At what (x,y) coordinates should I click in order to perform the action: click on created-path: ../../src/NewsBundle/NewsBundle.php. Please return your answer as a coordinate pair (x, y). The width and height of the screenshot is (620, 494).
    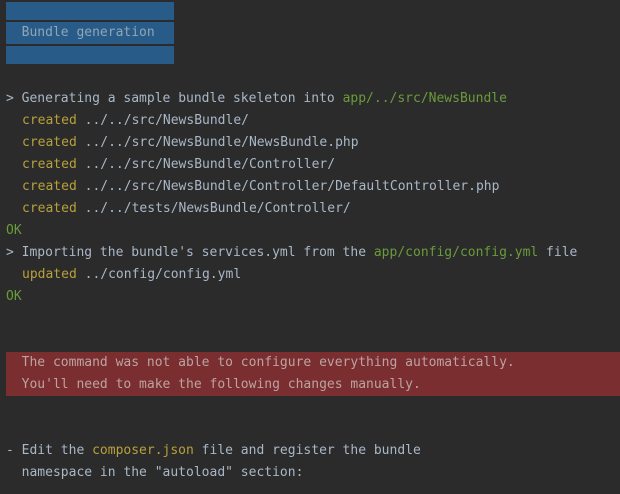
    Looking at the image, I should click on (217, 142).